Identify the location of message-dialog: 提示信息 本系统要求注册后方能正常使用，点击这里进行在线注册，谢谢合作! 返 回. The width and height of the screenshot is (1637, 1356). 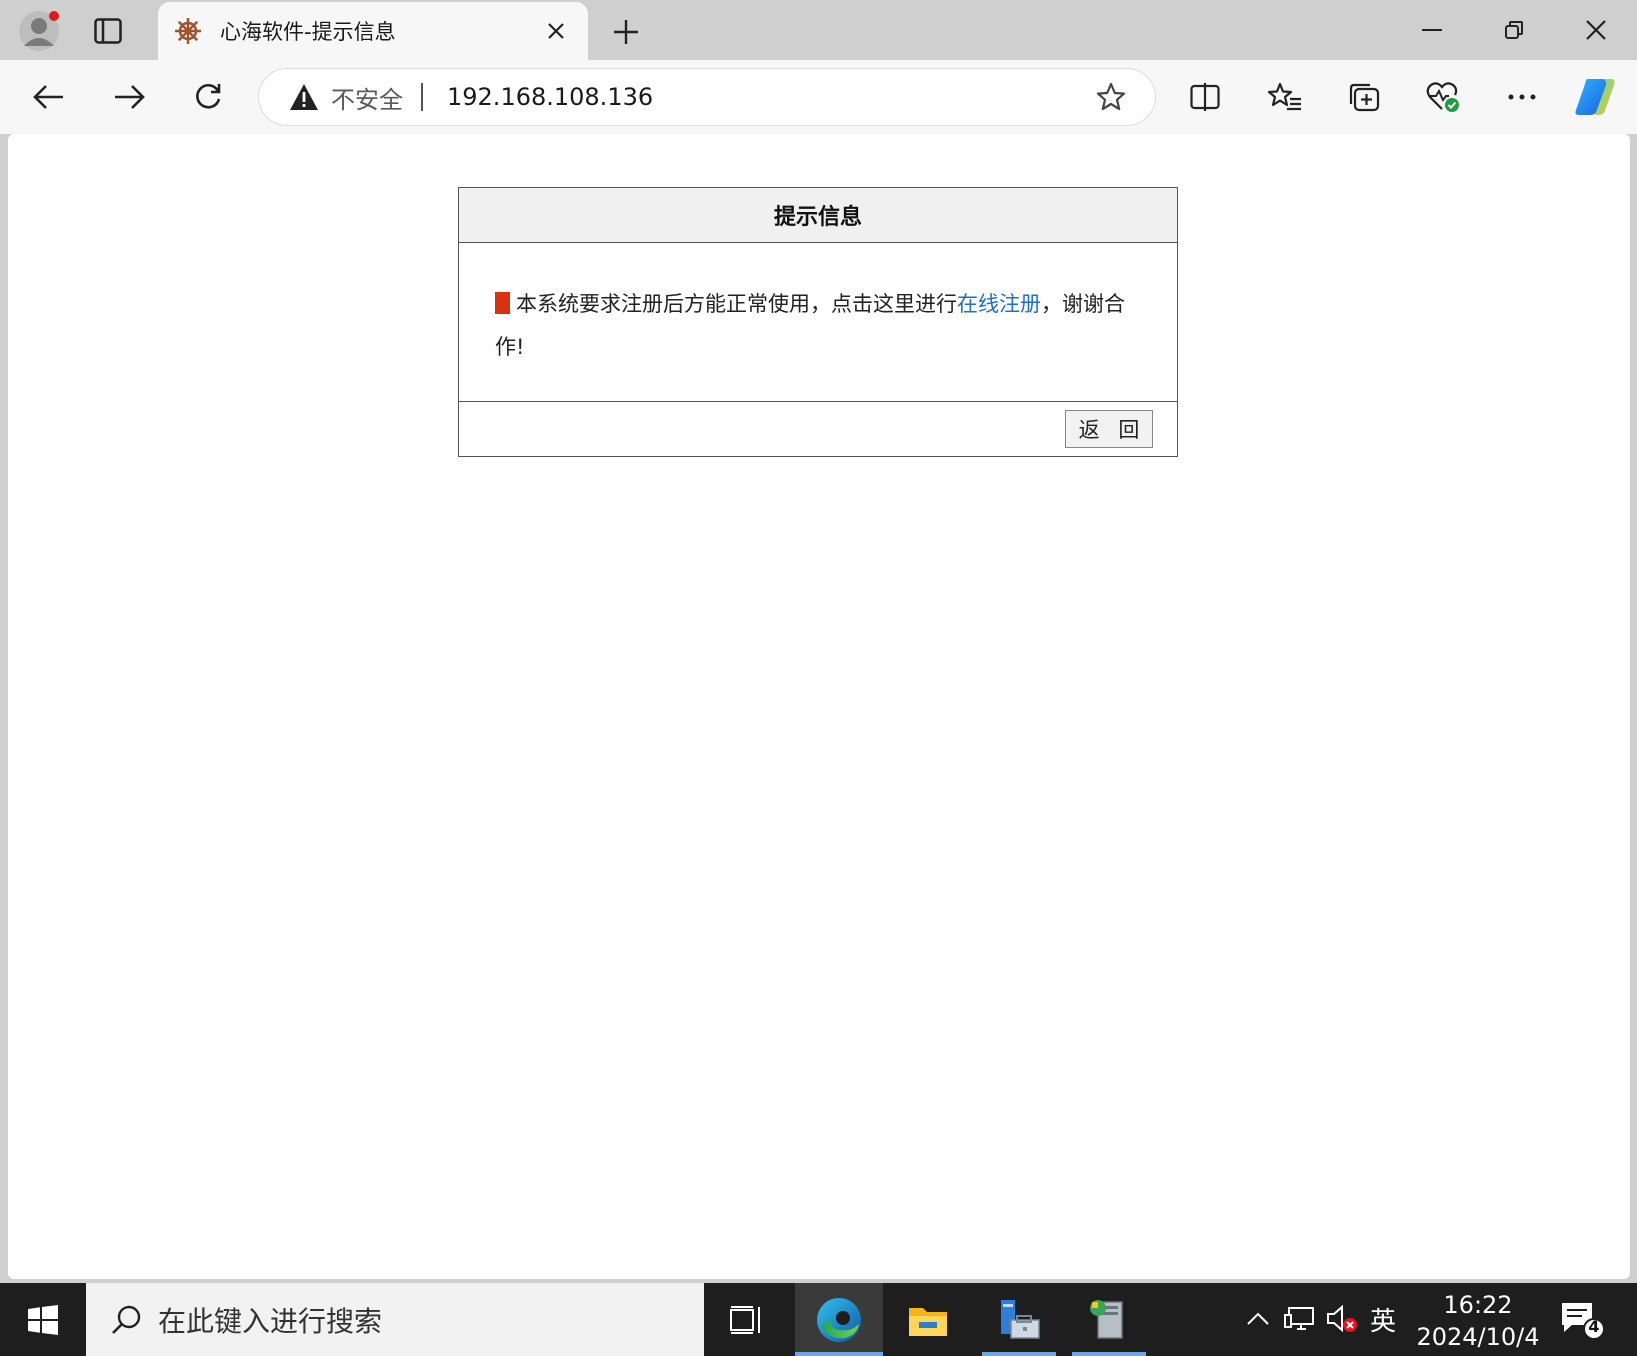
(818, 322).